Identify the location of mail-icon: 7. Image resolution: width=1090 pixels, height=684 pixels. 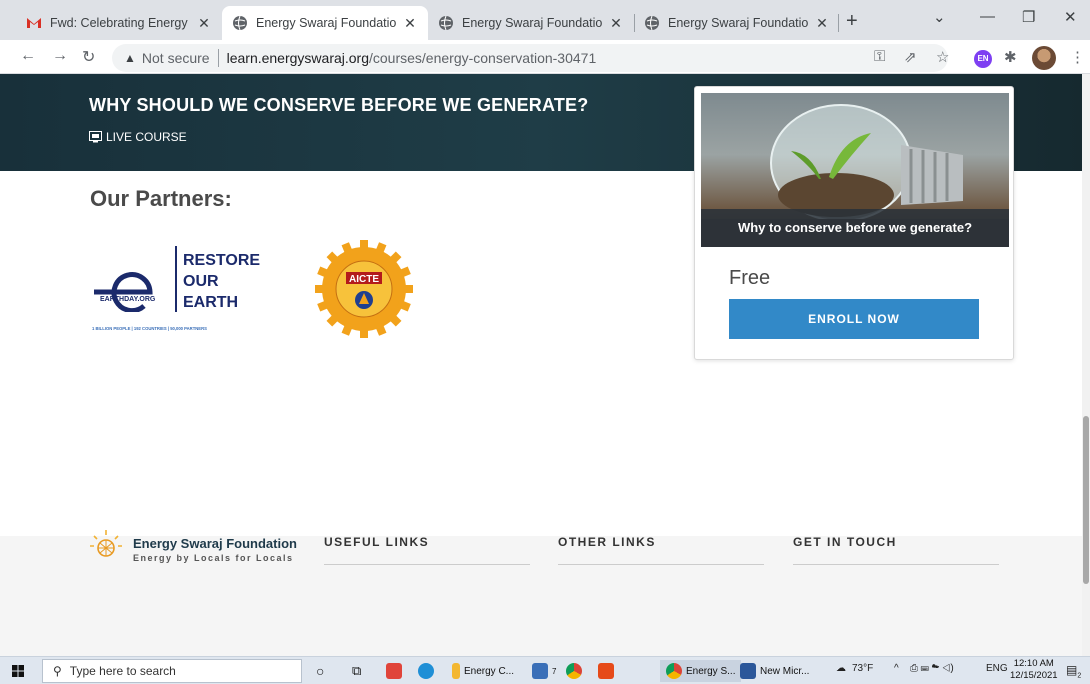
(544, 671).